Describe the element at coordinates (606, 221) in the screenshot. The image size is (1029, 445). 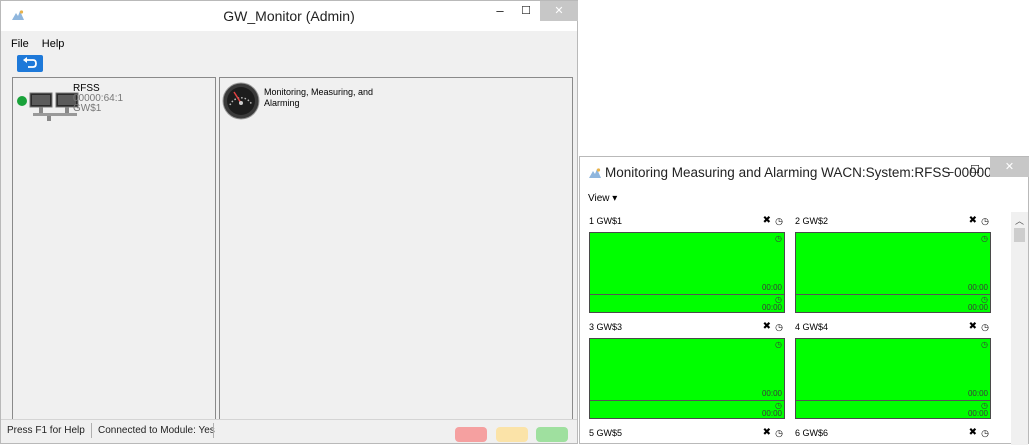
I see `gateway-label: 1 GW$1` at that location.